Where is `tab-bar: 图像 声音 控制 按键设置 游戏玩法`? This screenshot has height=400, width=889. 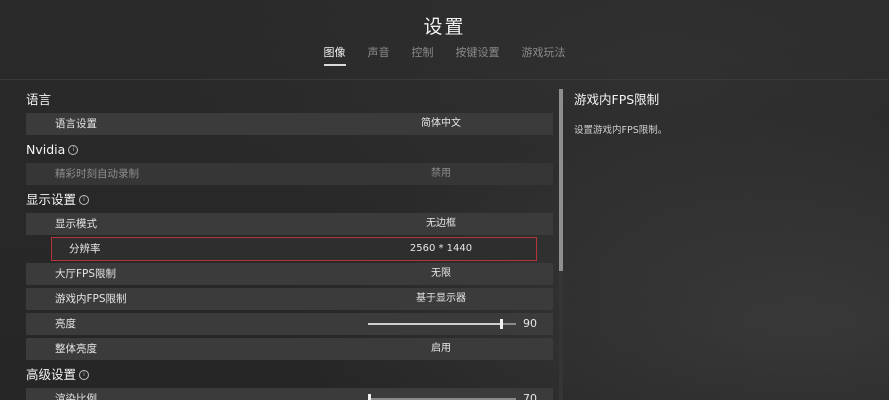
tab-bar: 图像 声音 控制 按键设置 游戏玩法 is located at coordinates (444, 55).